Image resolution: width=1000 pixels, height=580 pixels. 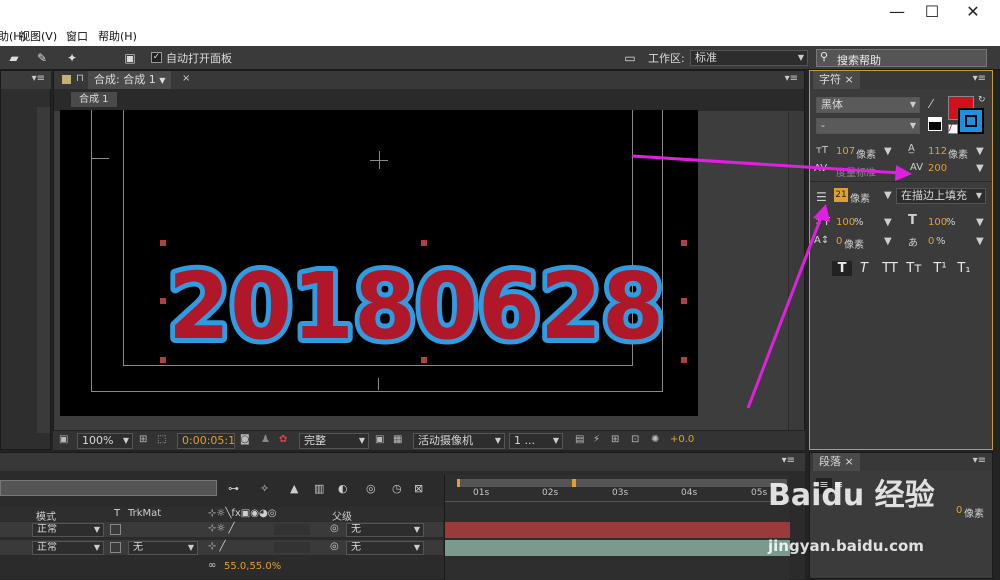 What do you see at coordinates (846, 546) in the screenshot?
I see `watermark-url: jingyan.baidu.com` at bounding box center [846, 546].